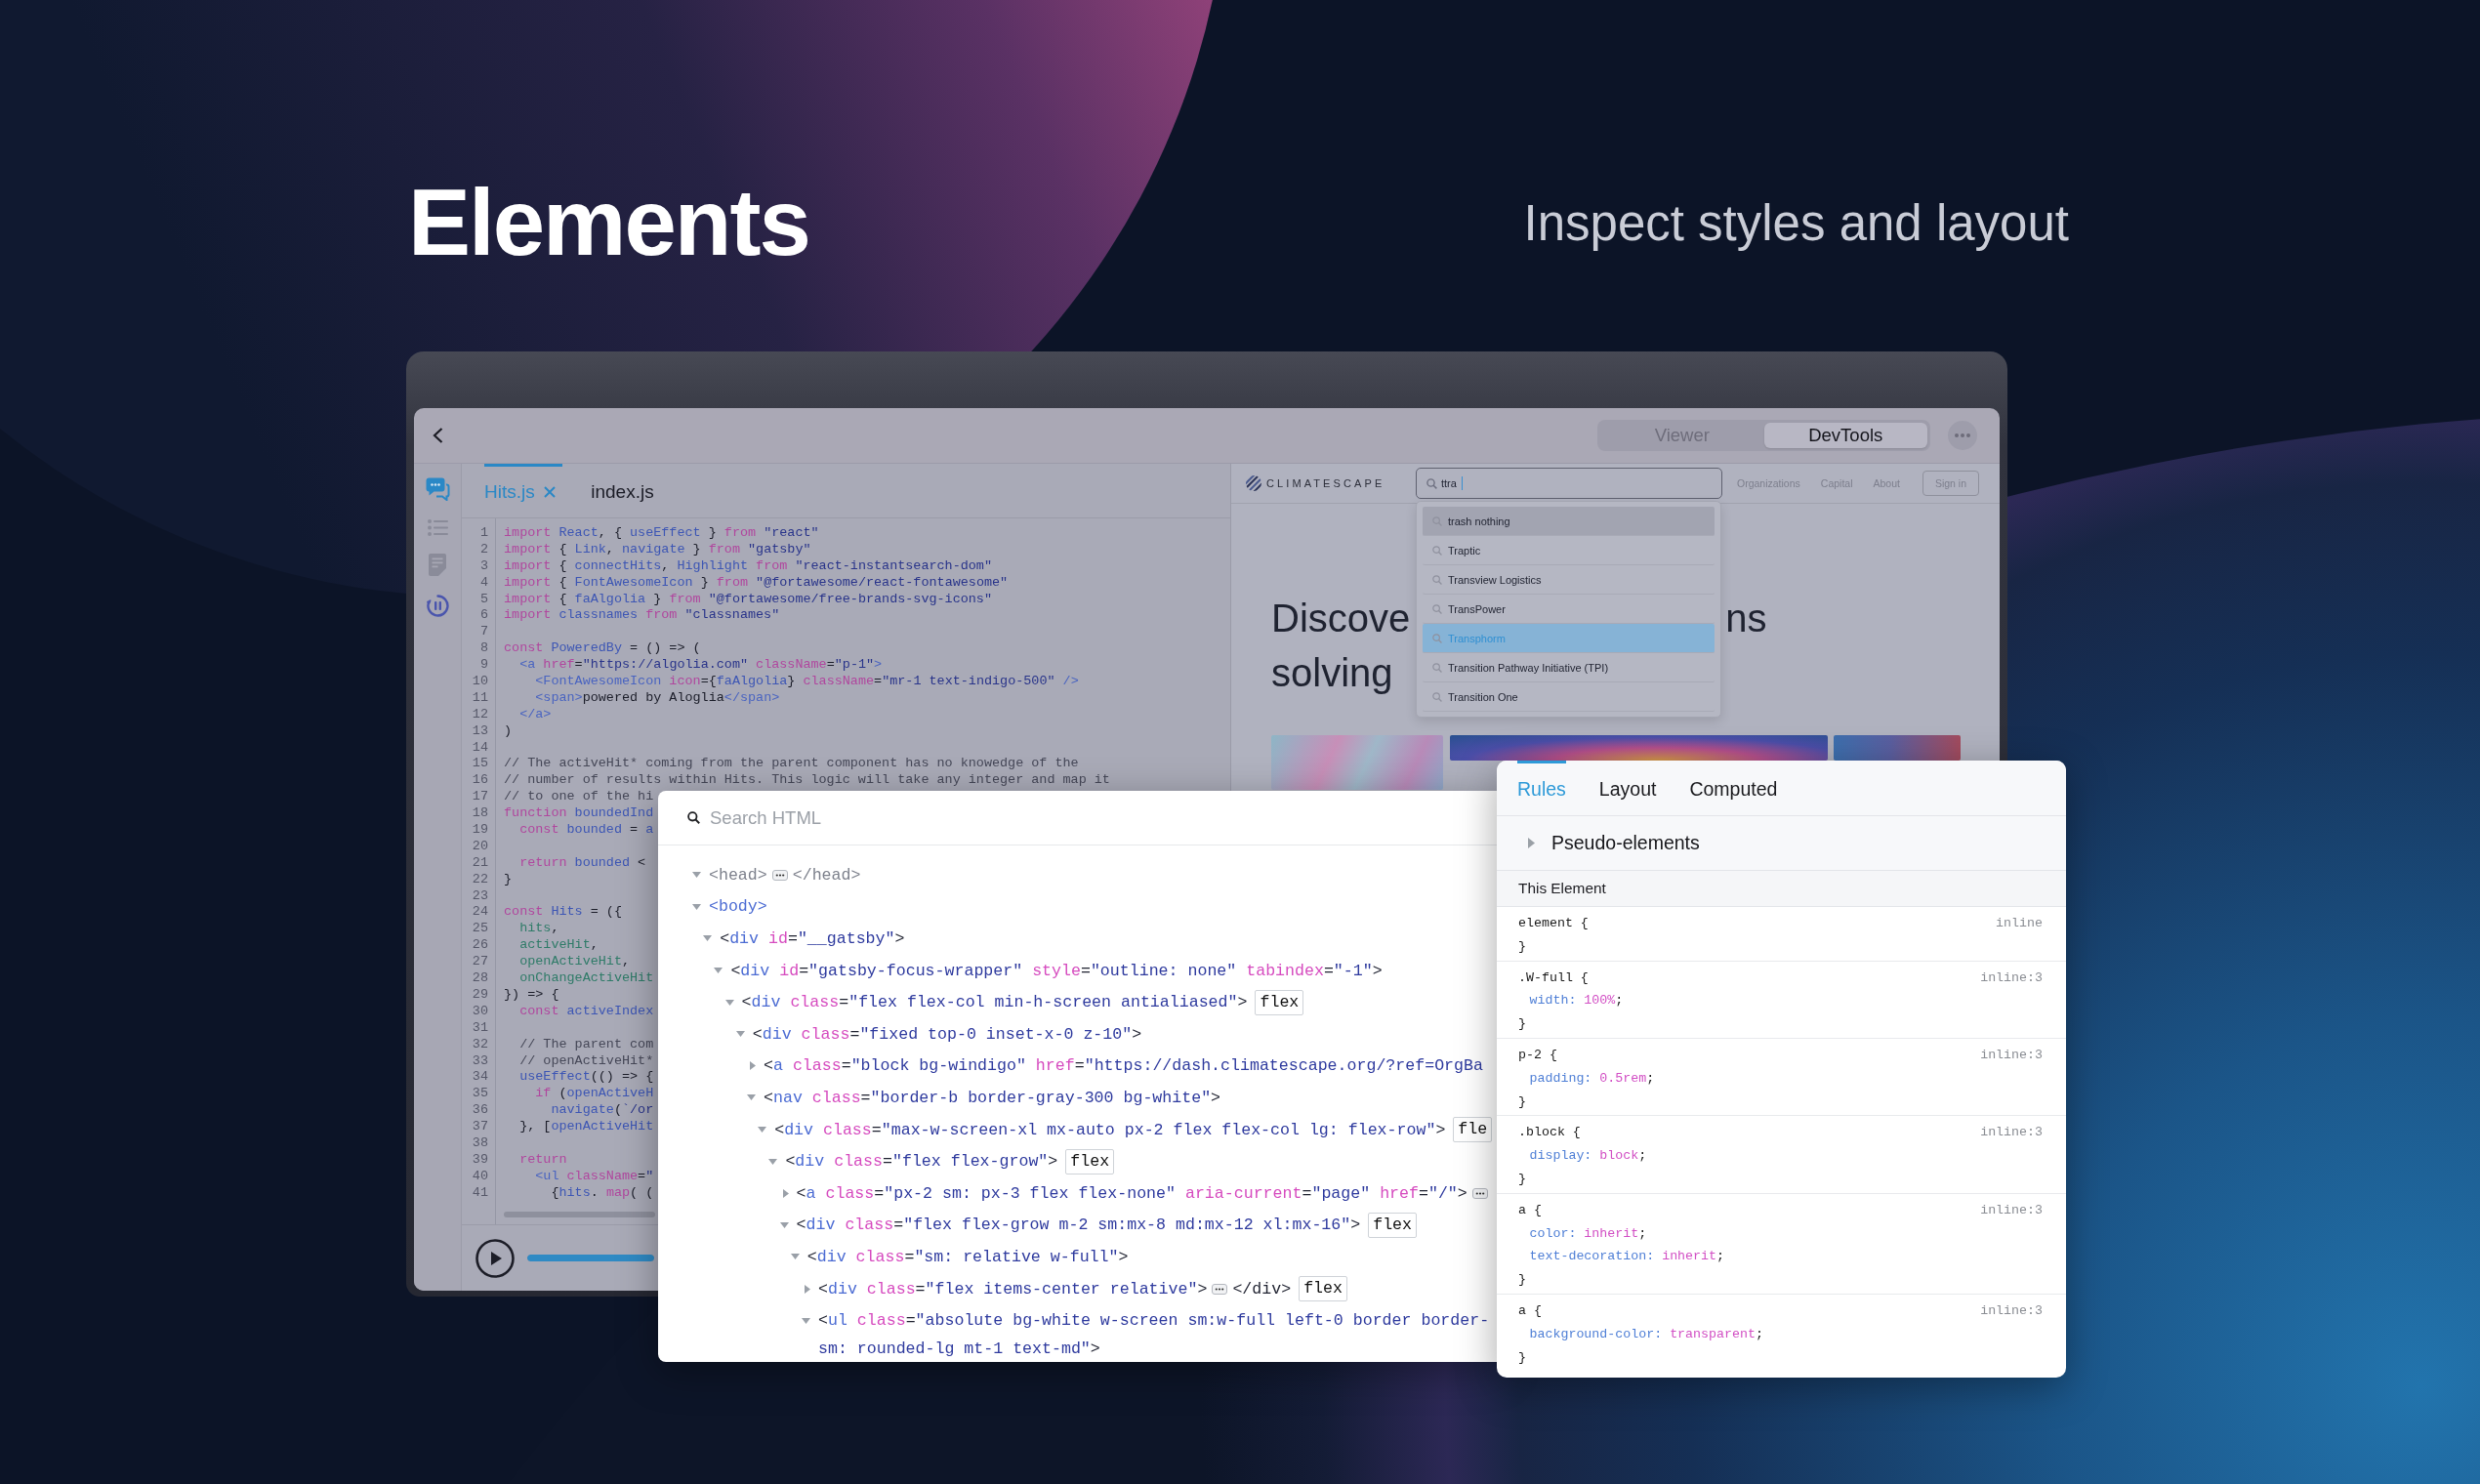 The height and width of the screenshot is (1484, 2480). Describe the element at coordinates (1781, 844) in the screenshot. I see `section-toggle: Pseudo-elements` at that location.